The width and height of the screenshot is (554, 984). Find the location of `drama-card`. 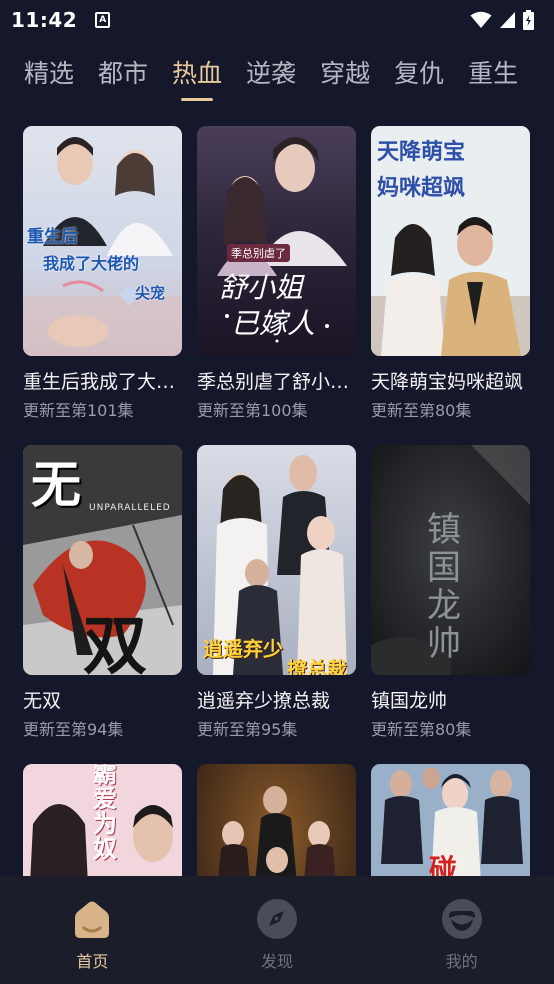

drama-card is located at coordinates (276, 820).